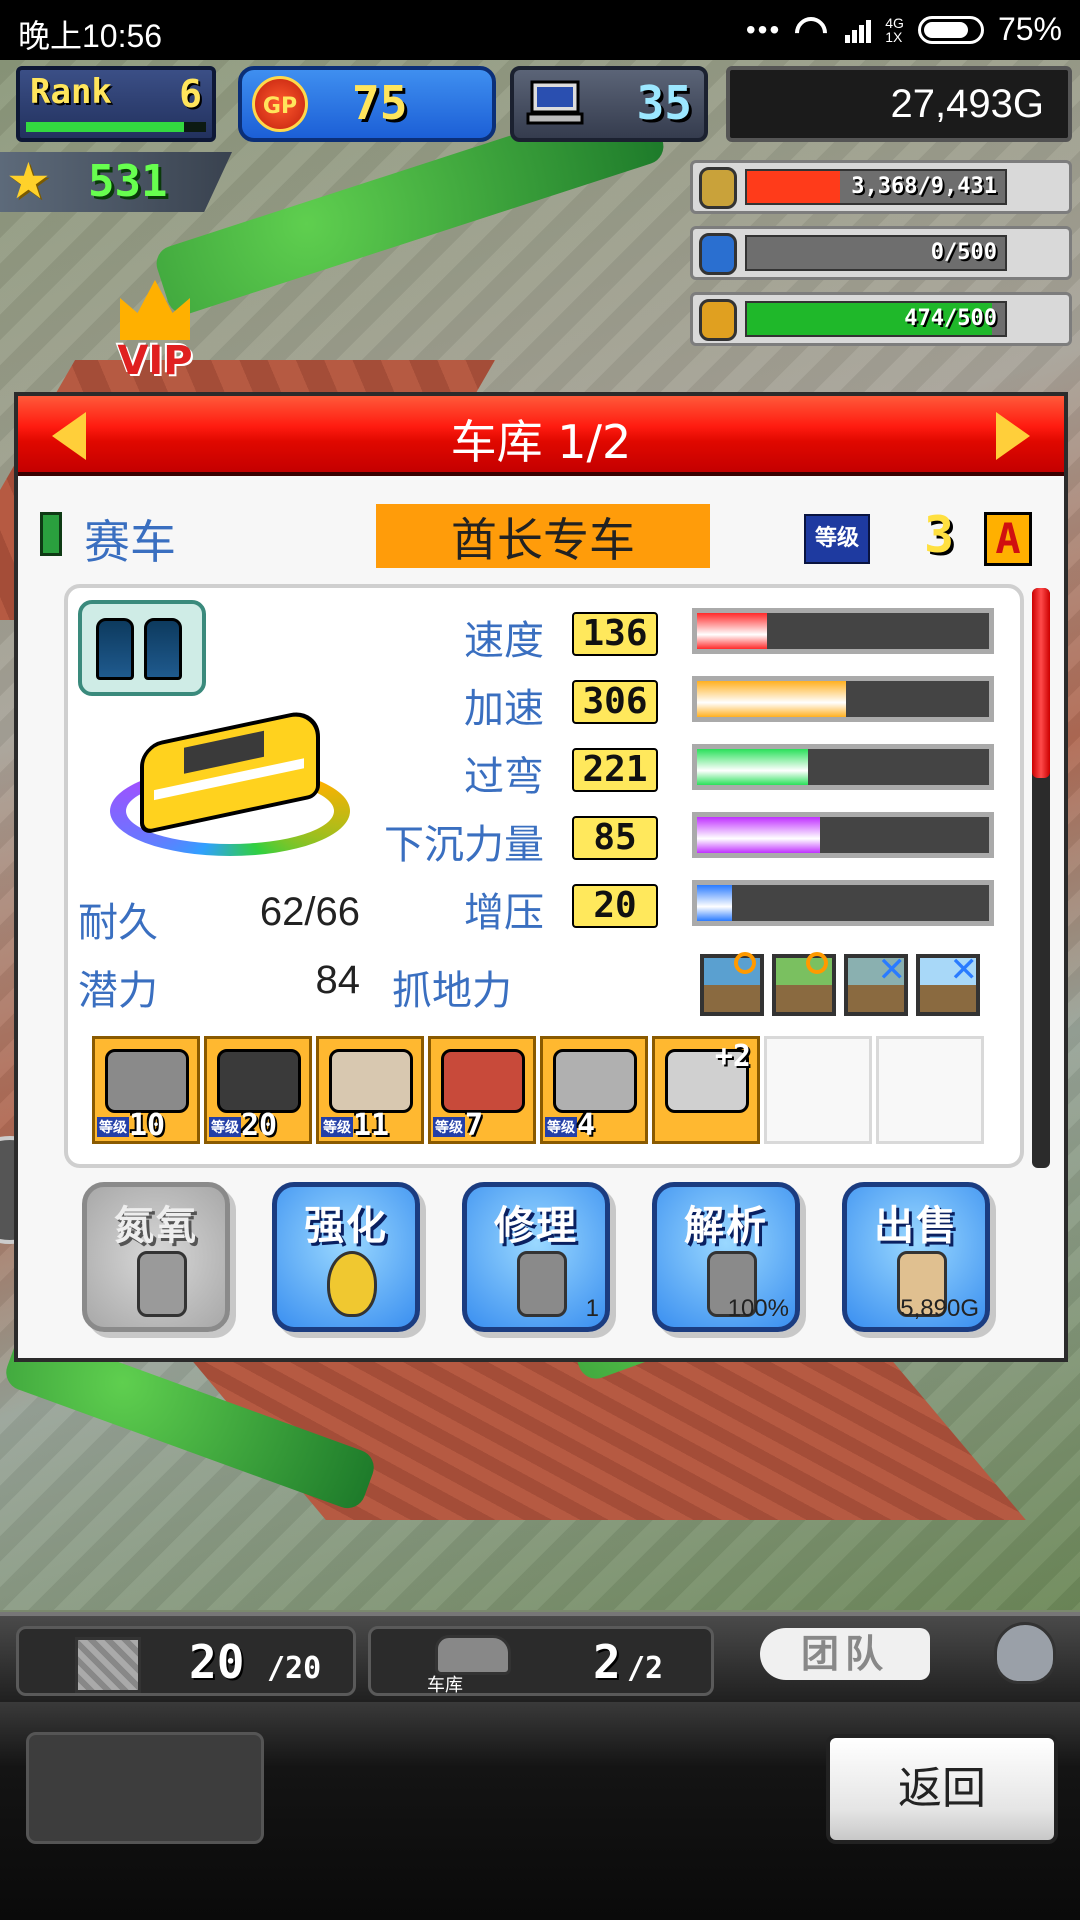  I want to click on stat-value: 85, so click(615, 838).